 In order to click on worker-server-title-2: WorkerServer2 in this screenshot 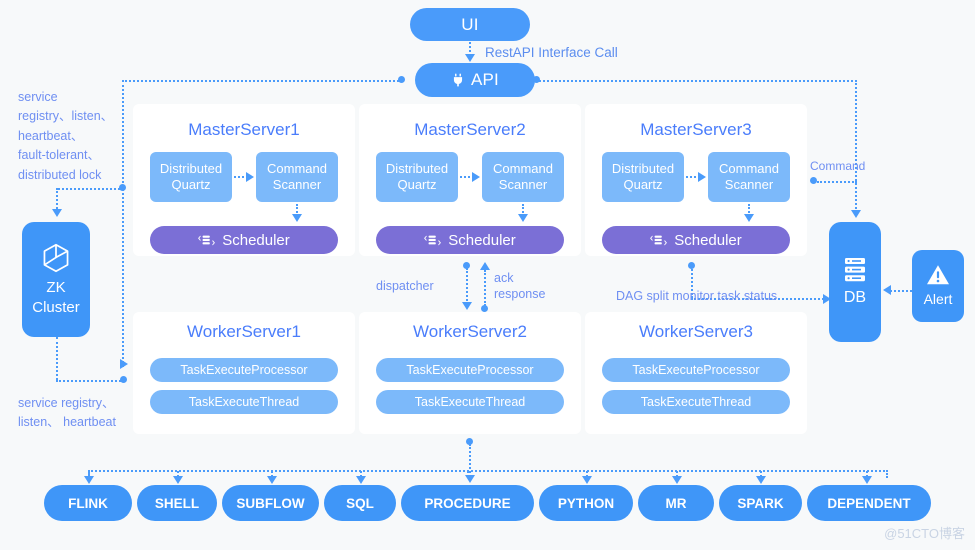, I will do `click(470, 331)`.